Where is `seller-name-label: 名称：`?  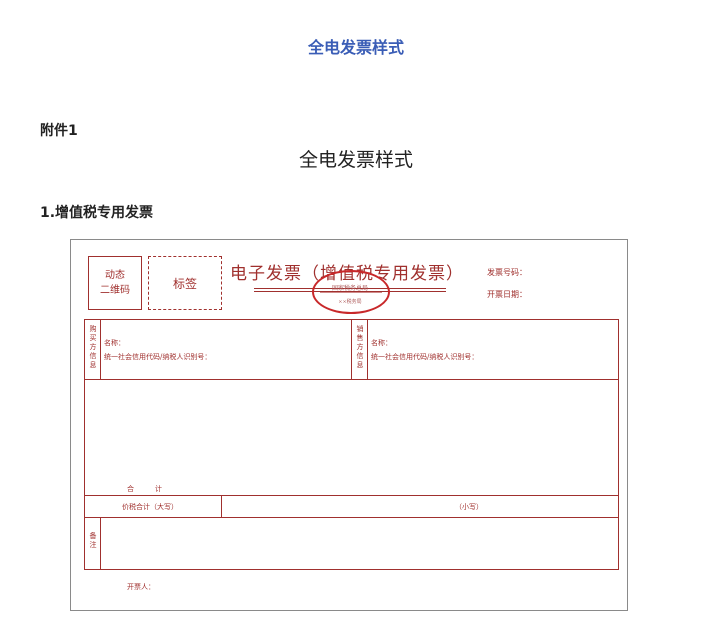 seller-name-label: 名称： is located at coordinates (381, 343).